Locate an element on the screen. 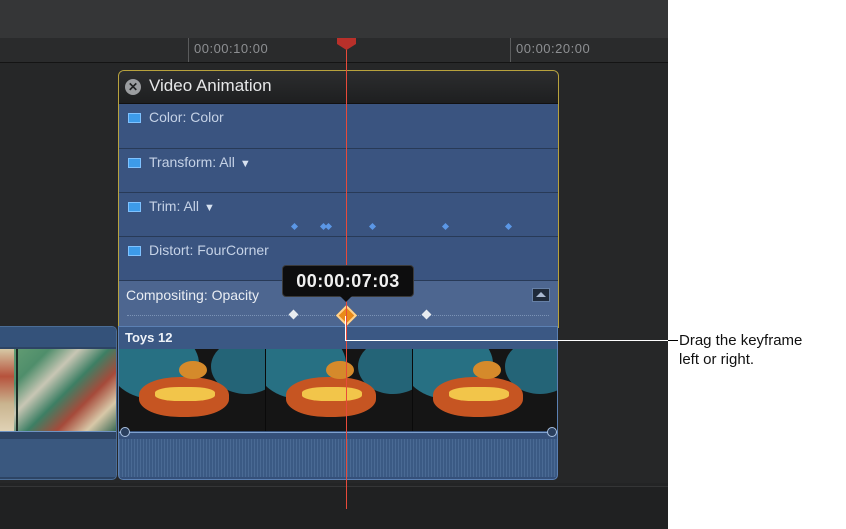 The height and width of the screenshot is (529, 846). clip-header: Toys 12 is located at coordinates (338, 338).